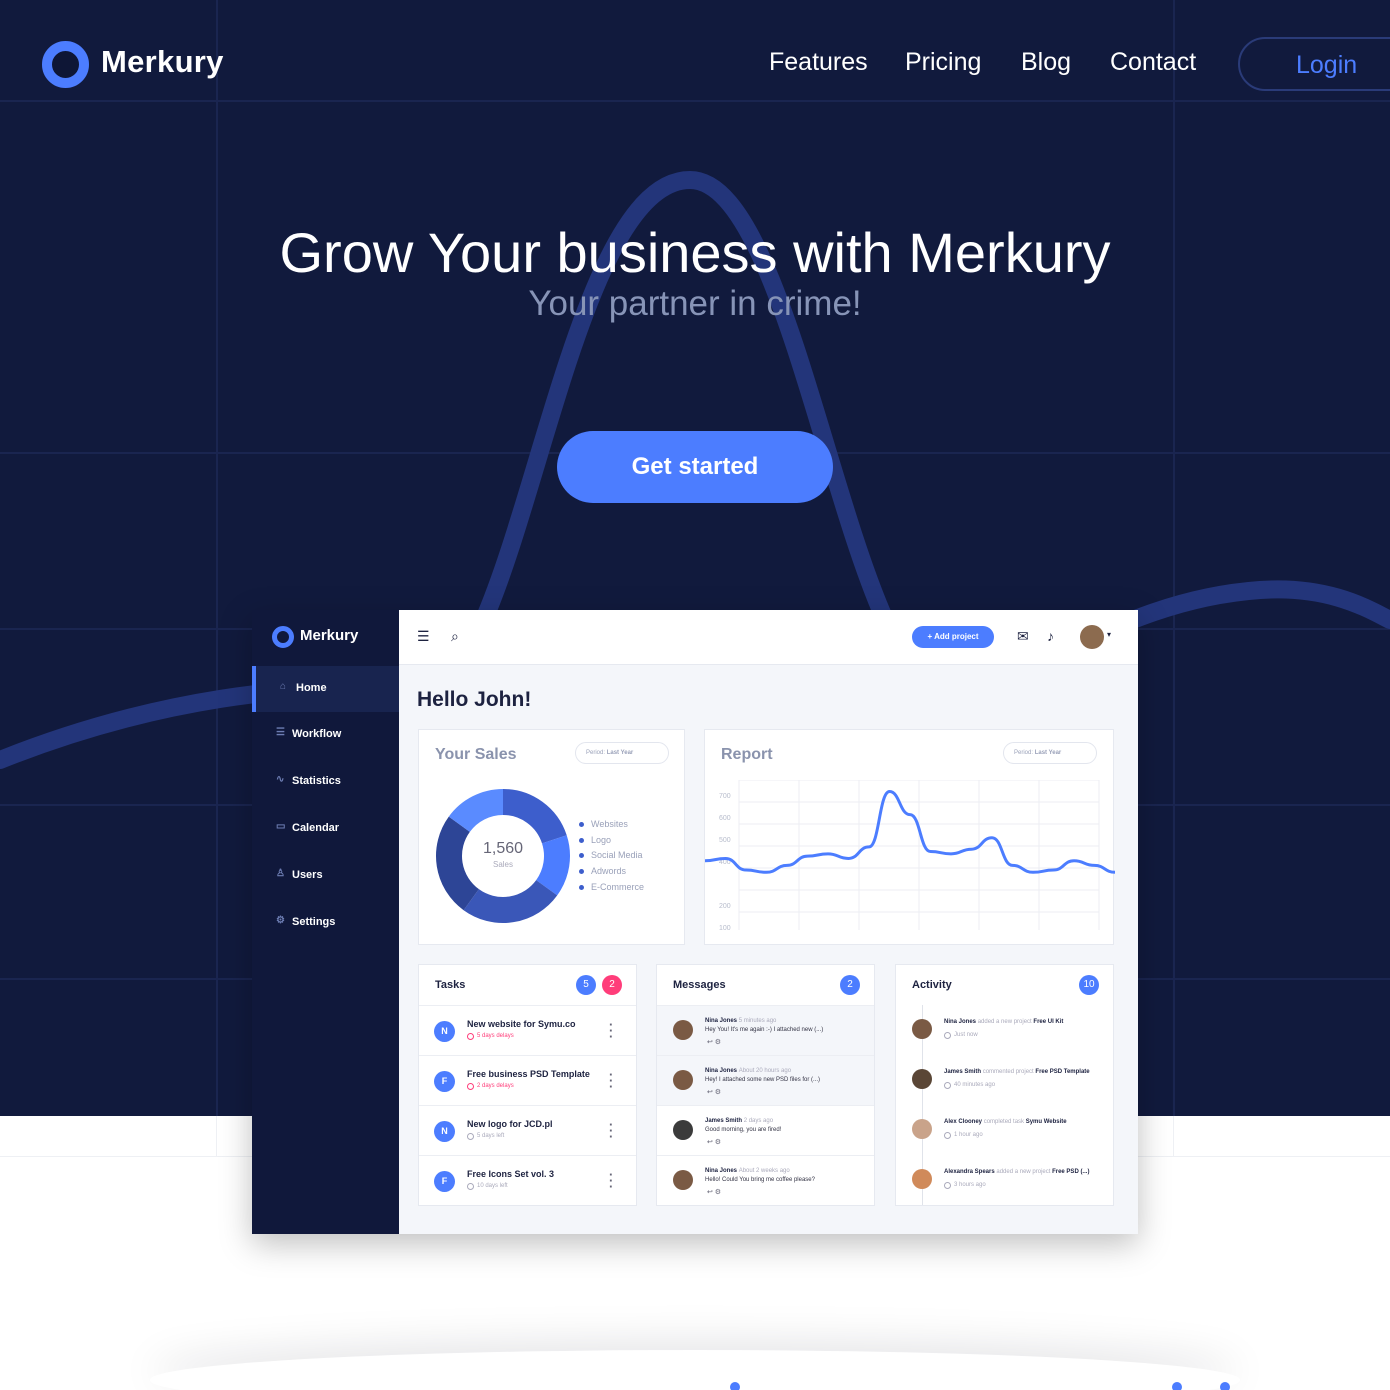 This screenshot has height=1390, width=1390. Describe the element at coordinates (747, 1171) in the screenshot. I see `message-sender: Nina Jones About 2 weeks ago` at that location.